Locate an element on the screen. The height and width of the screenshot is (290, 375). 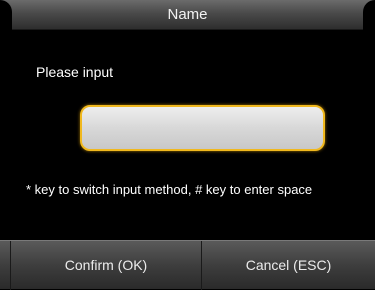
name-input-field is located at coordinates (202, 128).